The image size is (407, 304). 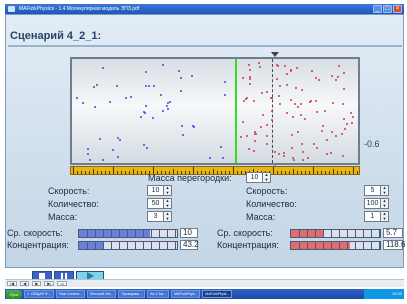 I want to click on left-concentration-label: Концентрация:, so click(x=38, y=245).